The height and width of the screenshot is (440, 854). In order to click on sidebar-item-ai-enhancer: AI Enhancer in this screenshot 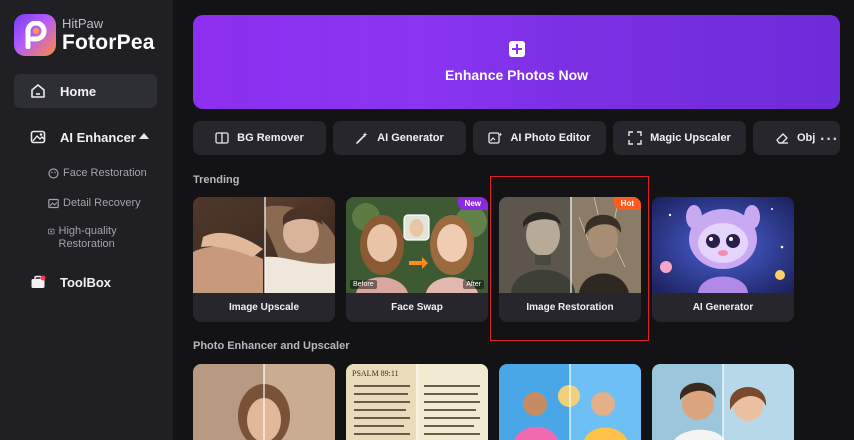, I will do `click(85, 137)`.